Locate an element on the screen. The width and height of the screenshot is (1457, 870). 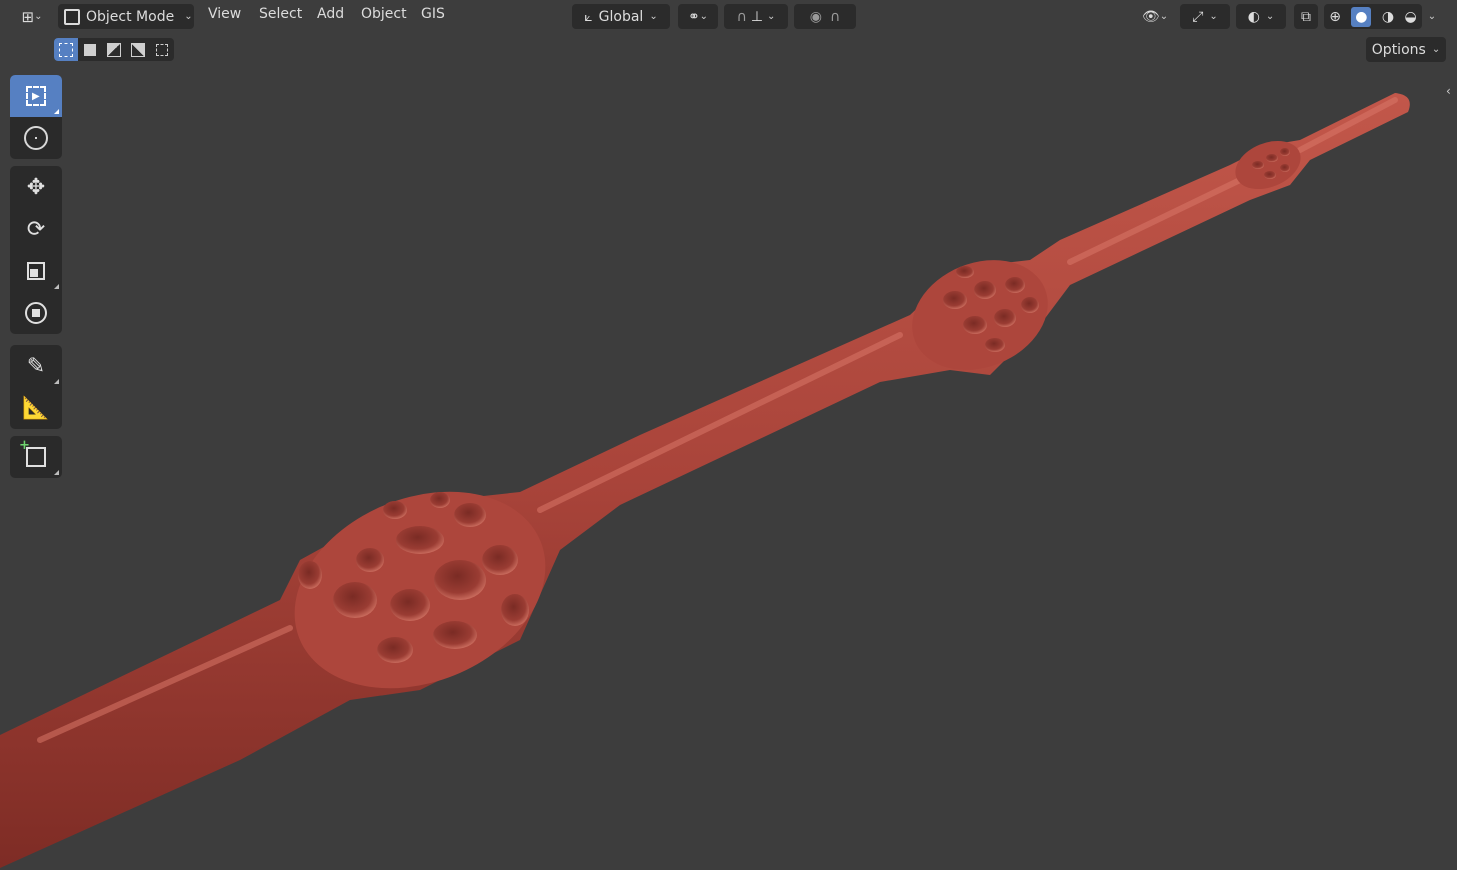
transform-orientation-dropdown: ⟀ Global ⌄ is located at coordinates (621, 16).